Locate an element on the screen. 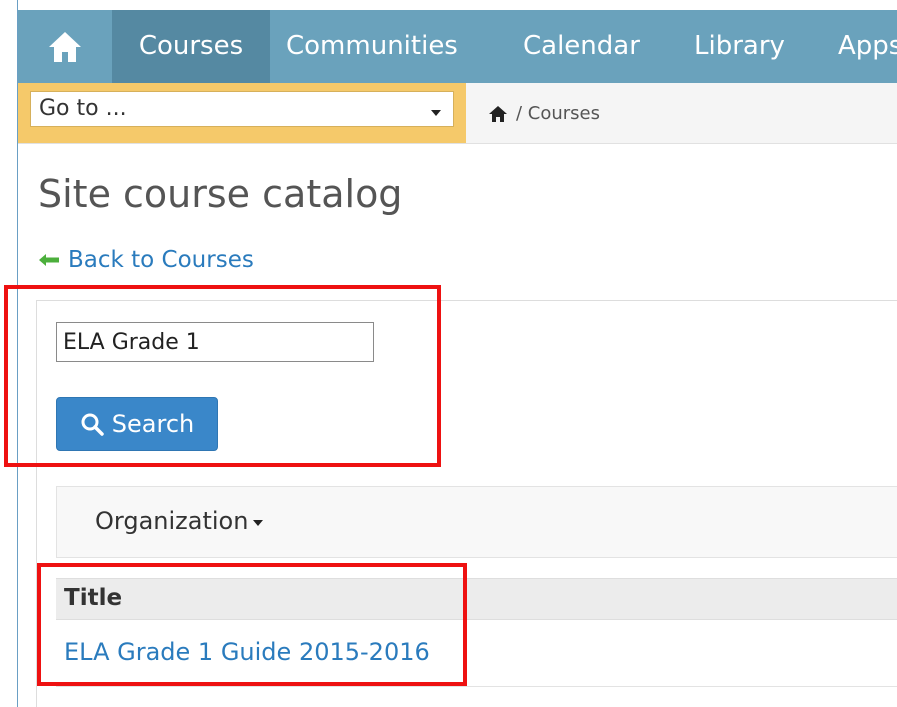 This screenshot has width=897, height=707. nav-item-library: Library is located at coordinates (739, 46).